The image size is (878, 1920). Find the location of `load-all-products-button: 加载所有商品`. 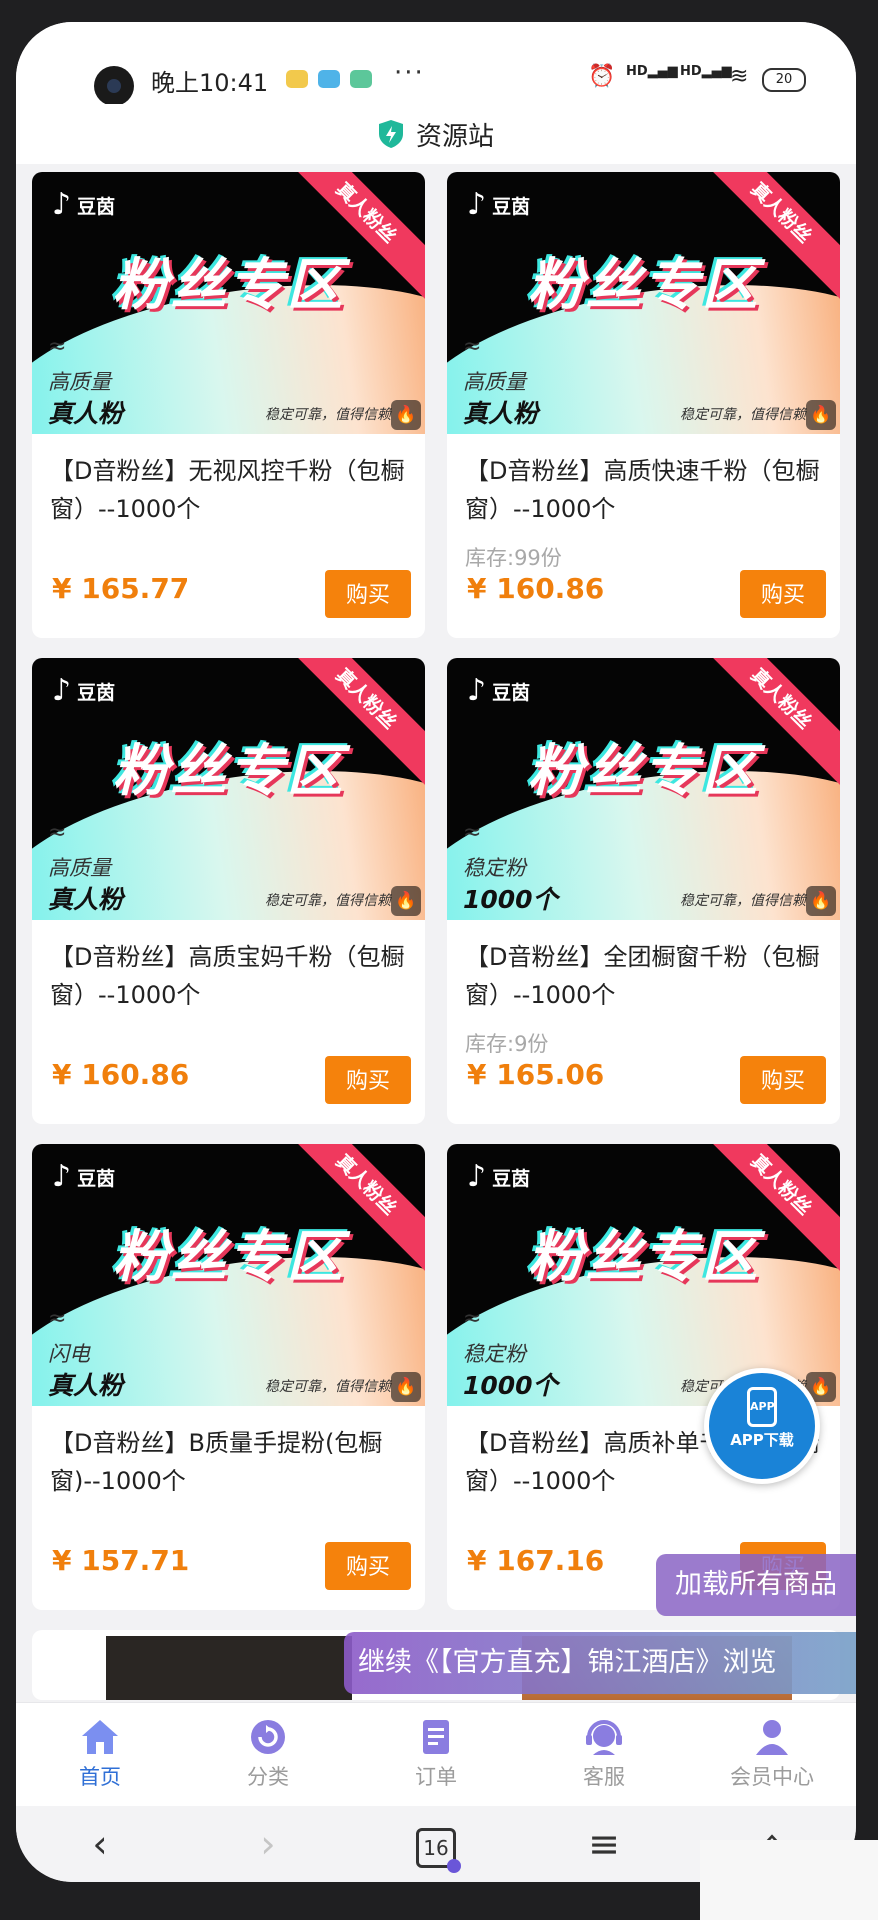

load-all-products-button: 加载所有商品 is located at coordinates (756, 1585).